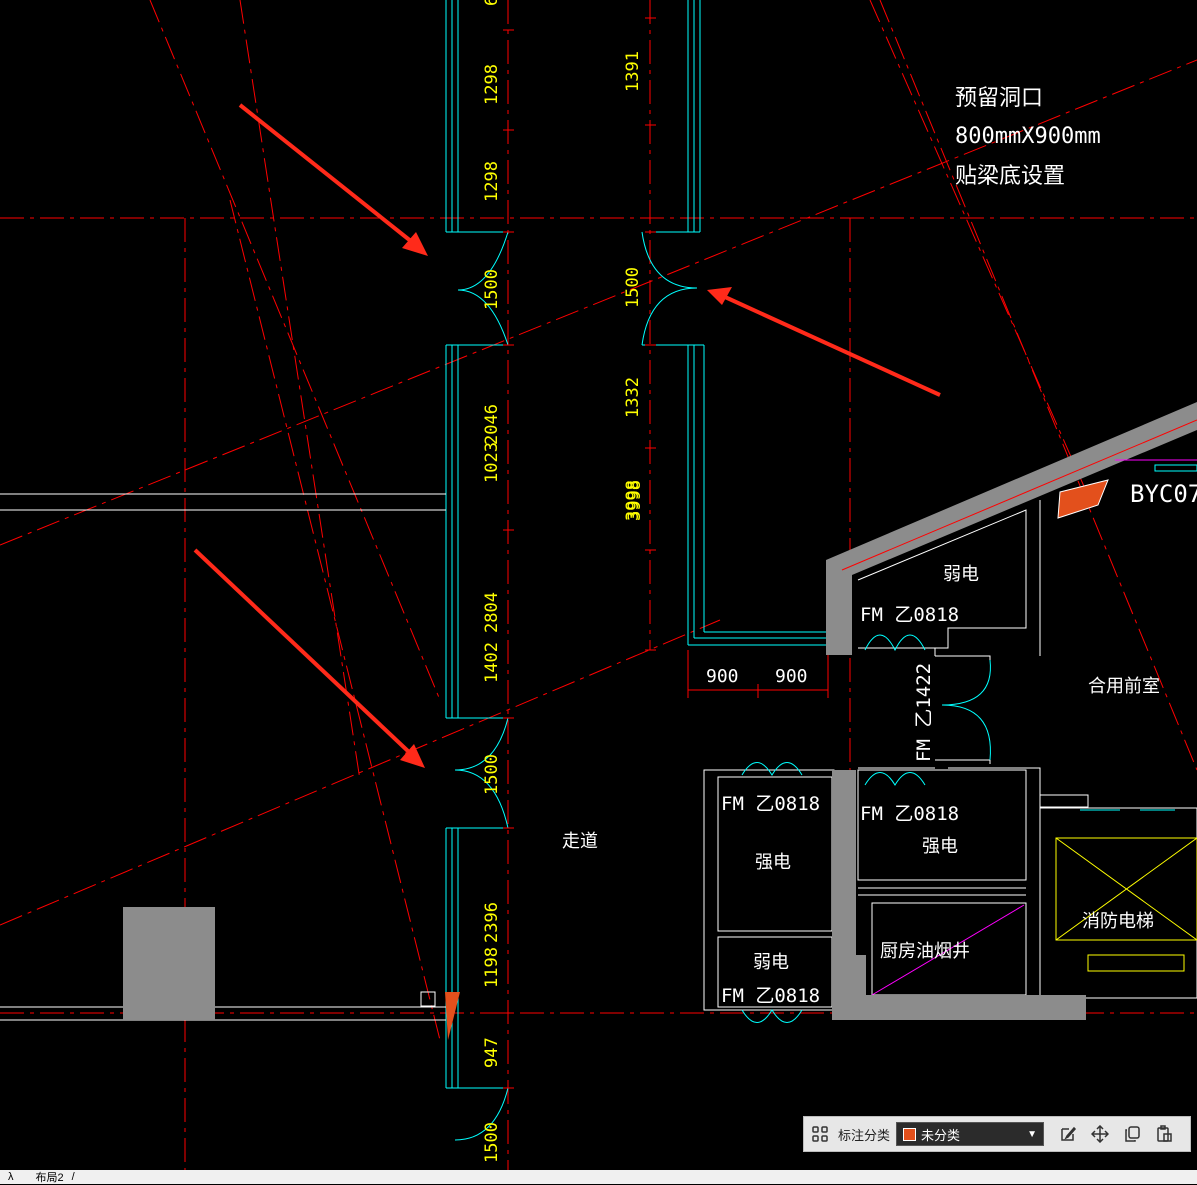 The image size is (1197, 1185). What do you see at coordinates (940, 846) in the screenshot?
I see `label-strong-right: 强电` at bounding box center [940, 846].